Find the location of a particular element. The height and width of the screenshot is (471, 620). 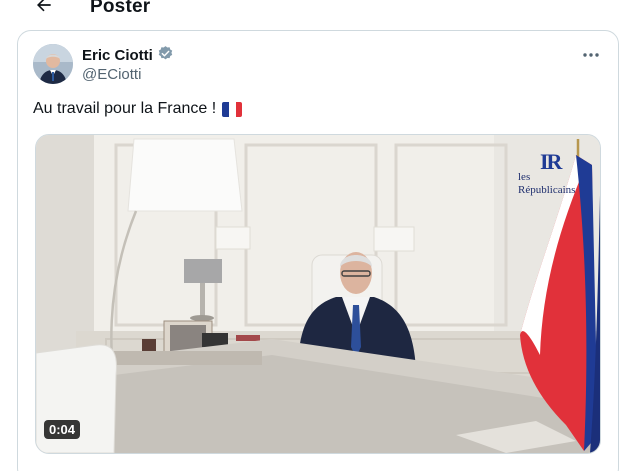

author-avatar is located at coordinates (53, 64).